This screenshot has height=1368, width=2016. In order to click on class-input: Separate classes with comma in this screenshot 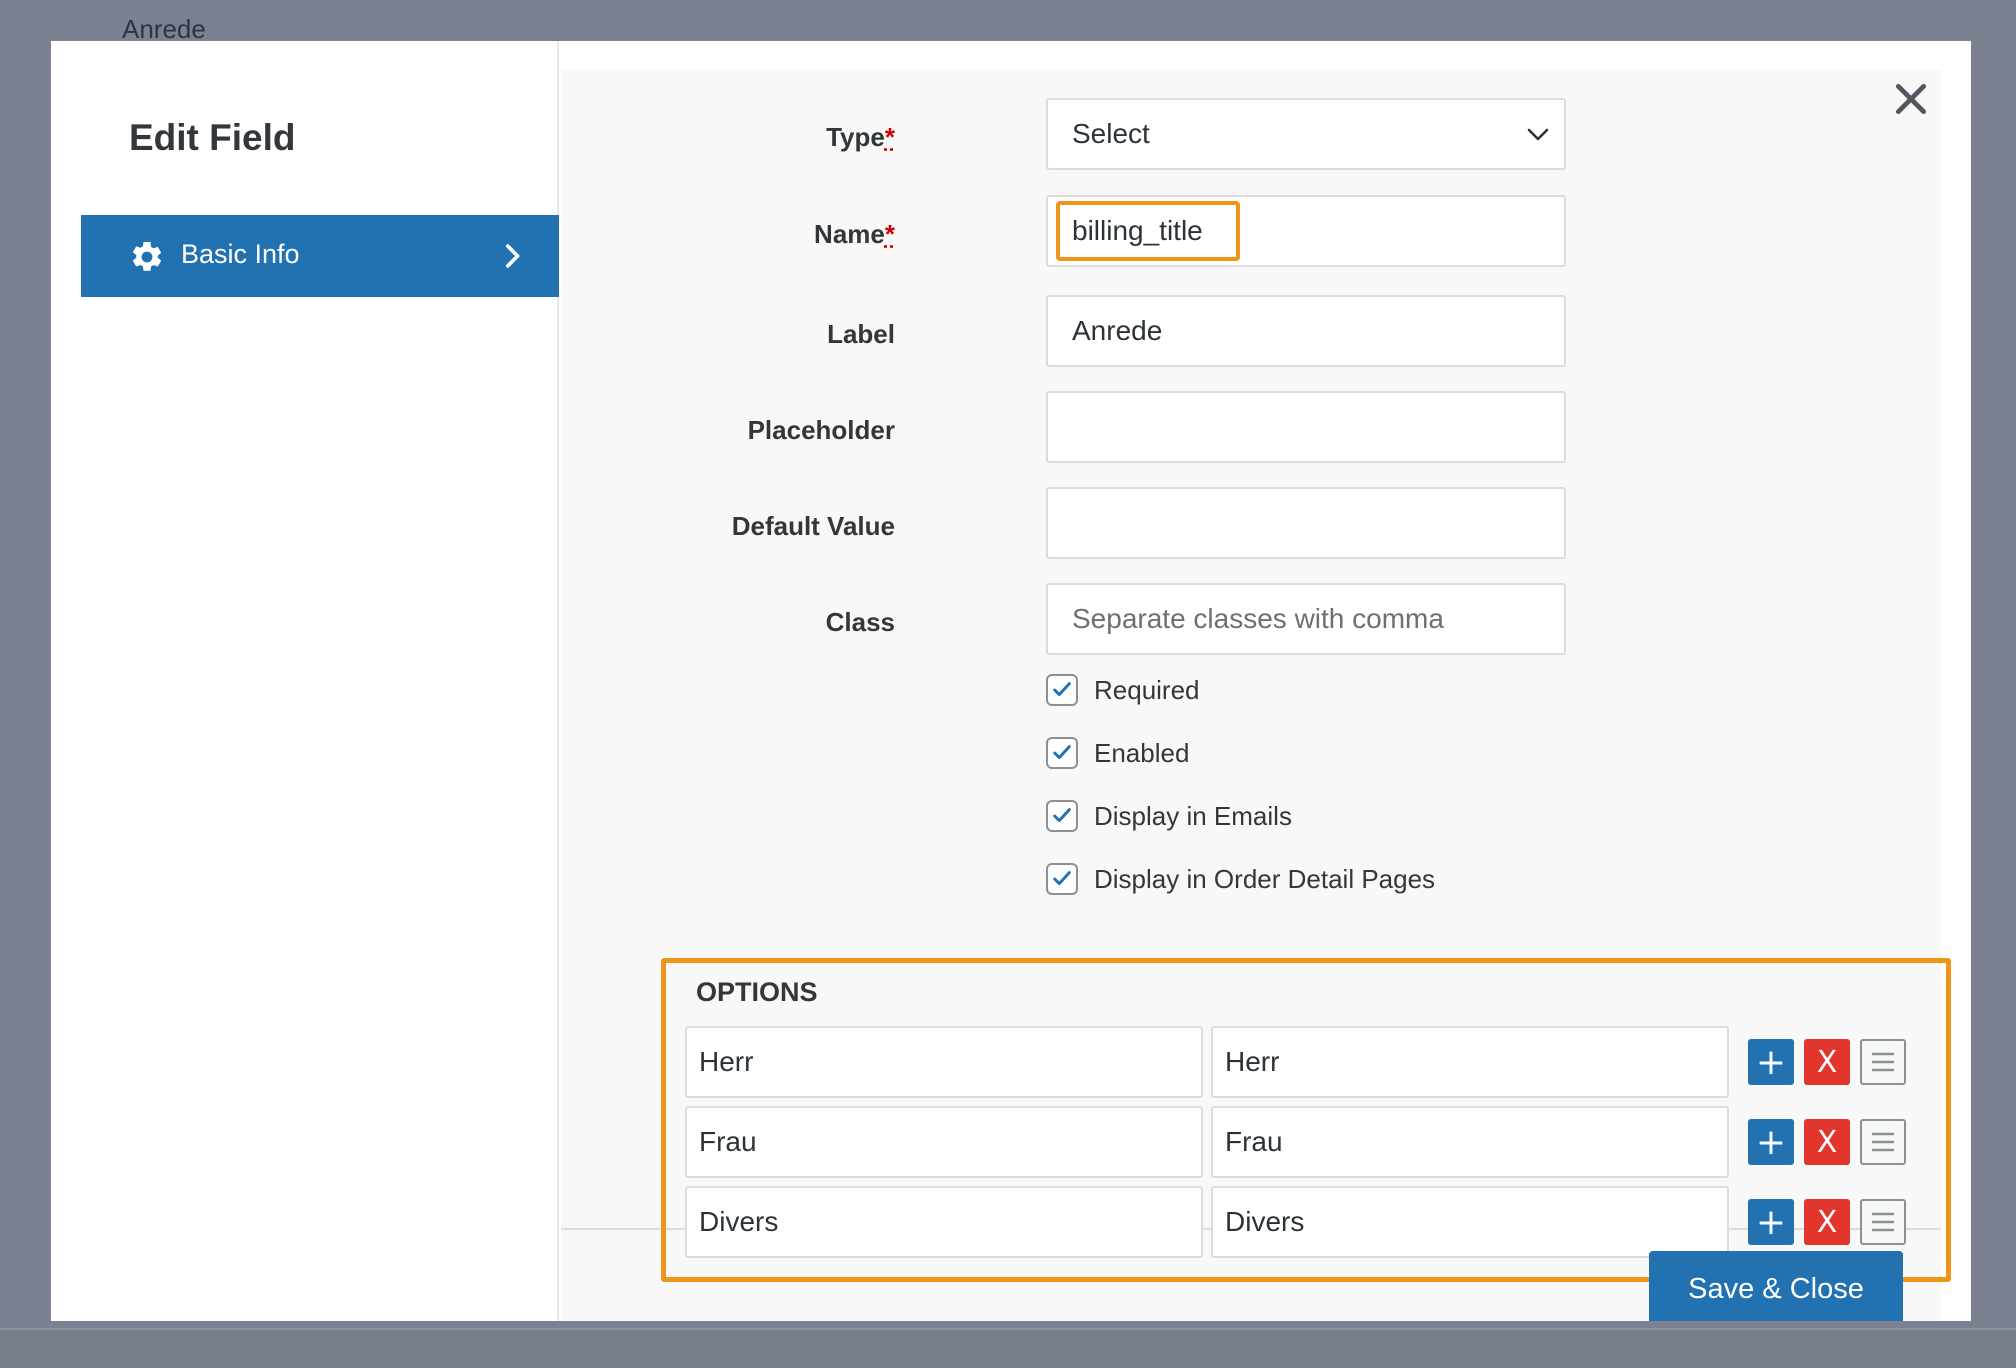, I will do `click(1306, 619)`.